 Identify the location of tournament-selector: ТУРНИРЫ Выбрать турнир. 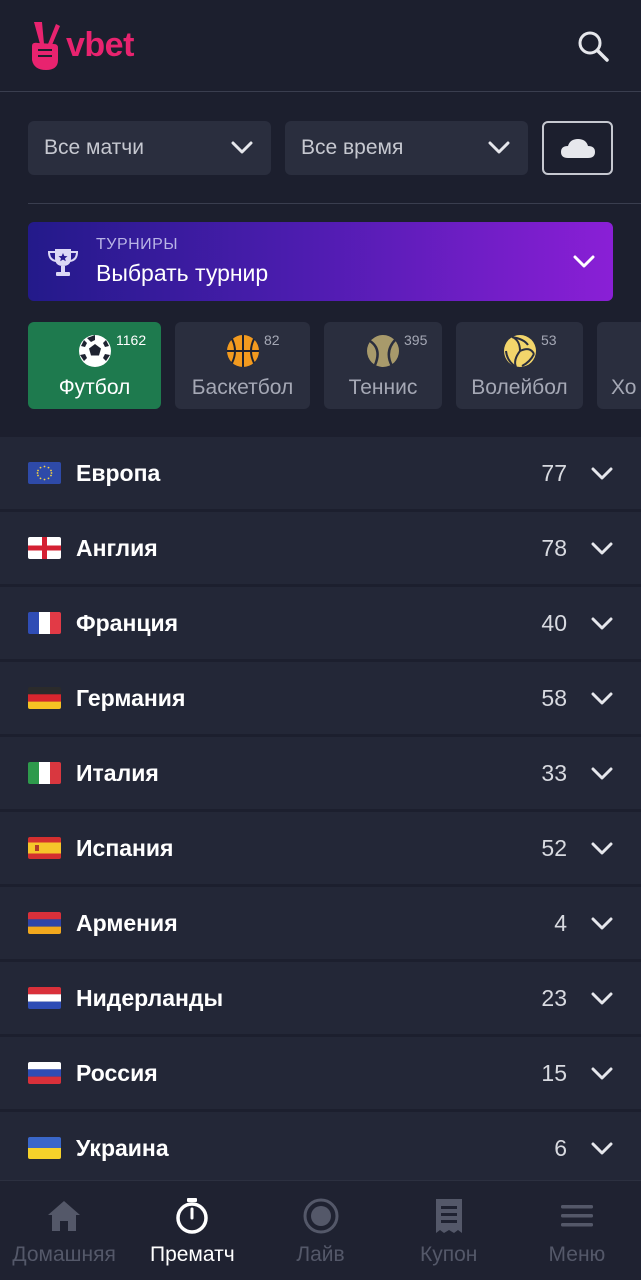
(320, 261).